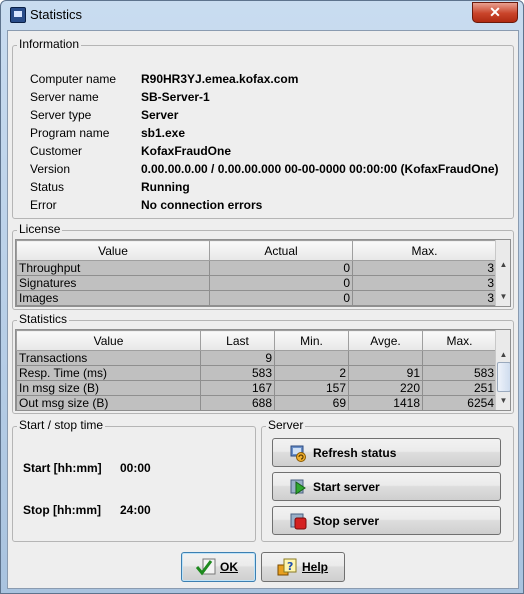 This screenshot has width=524, height=594. I want to click on table-row: Images 0 3, so click(256, 298).